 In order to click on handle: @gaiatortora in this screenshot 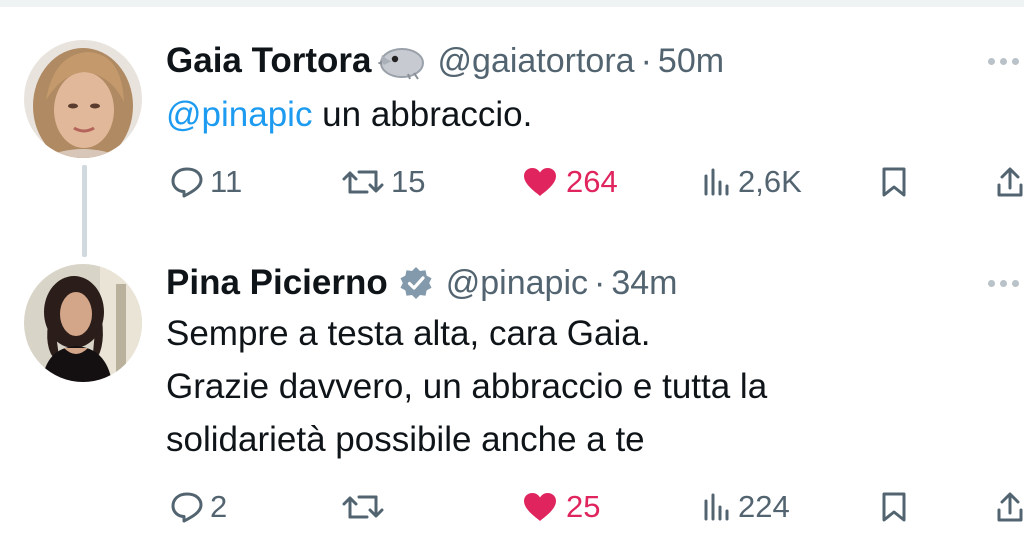, I will do `click(536, 61)`.